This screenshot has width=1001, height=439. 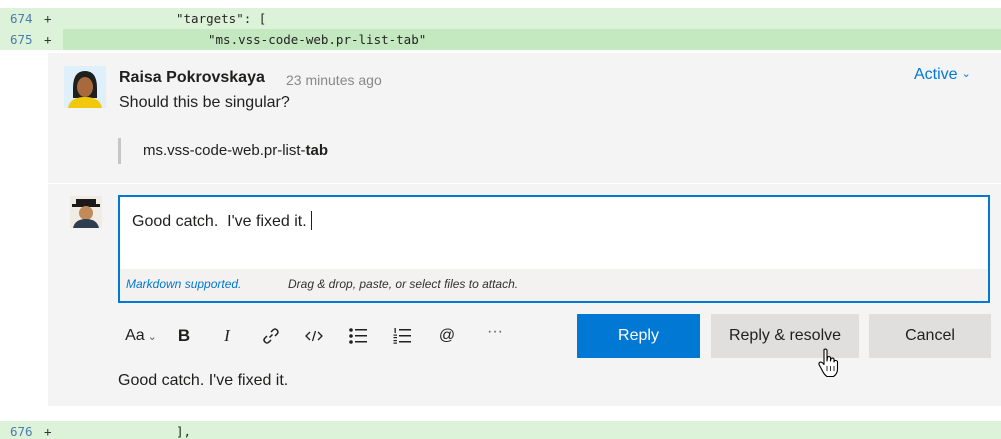 I want to click on reply-button: Reply, so click(x=638, y=336).